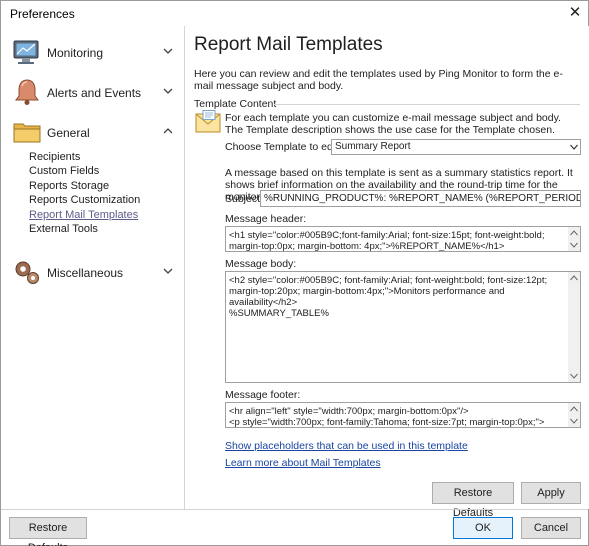 This screenshot has width=589, height=546. I want to click on learn-more-link: Learn more about Mail Templates, so click(303, 463).